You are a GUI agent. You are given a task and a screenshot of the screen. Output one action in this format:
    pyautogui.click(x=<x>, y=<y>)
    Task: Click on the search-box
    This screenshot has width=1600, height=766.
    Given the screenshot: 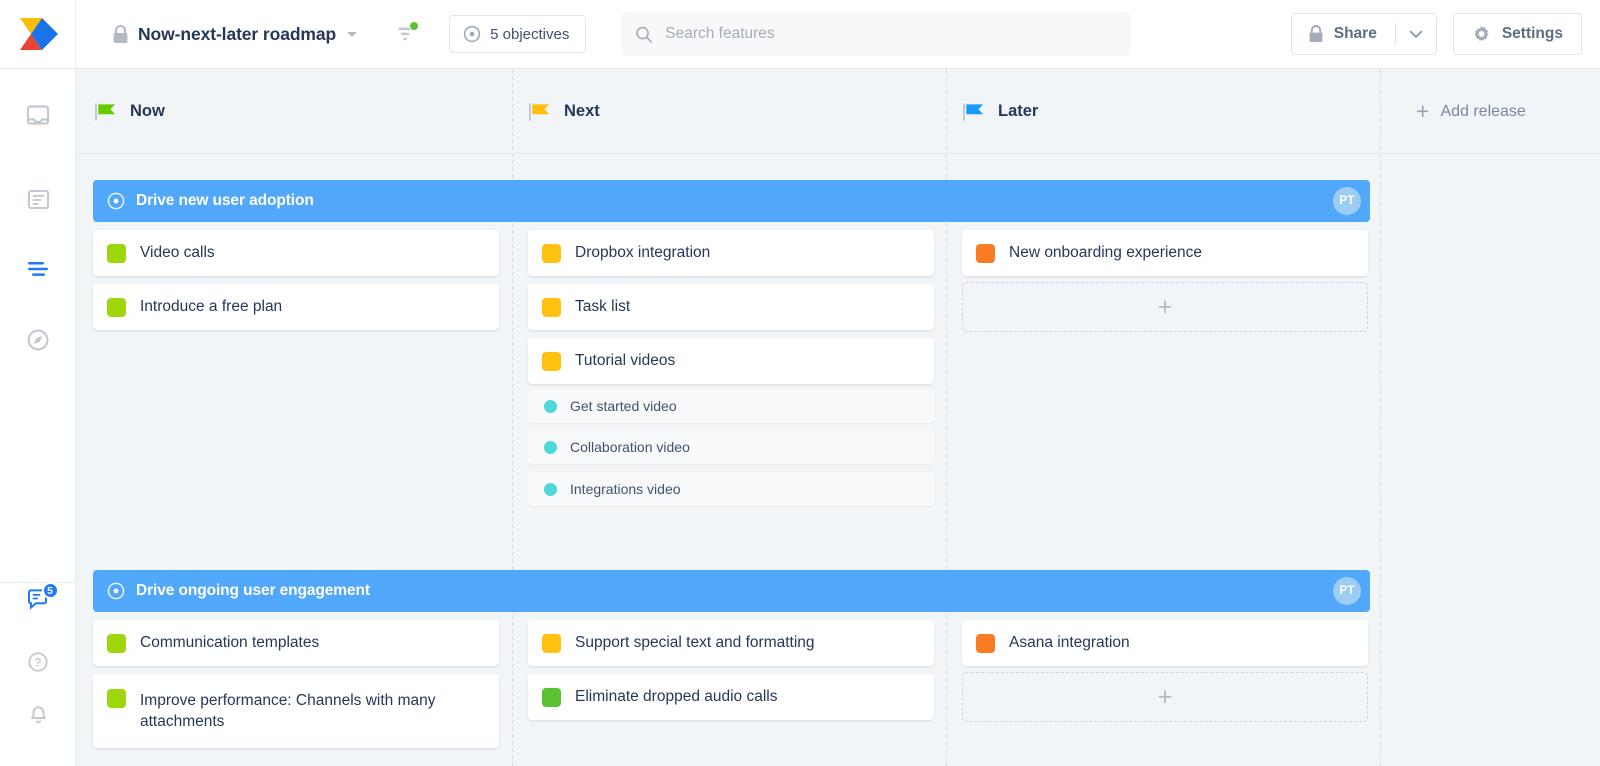 What is the action you would take?
    pyautogui.click(x=876, y=34)
    